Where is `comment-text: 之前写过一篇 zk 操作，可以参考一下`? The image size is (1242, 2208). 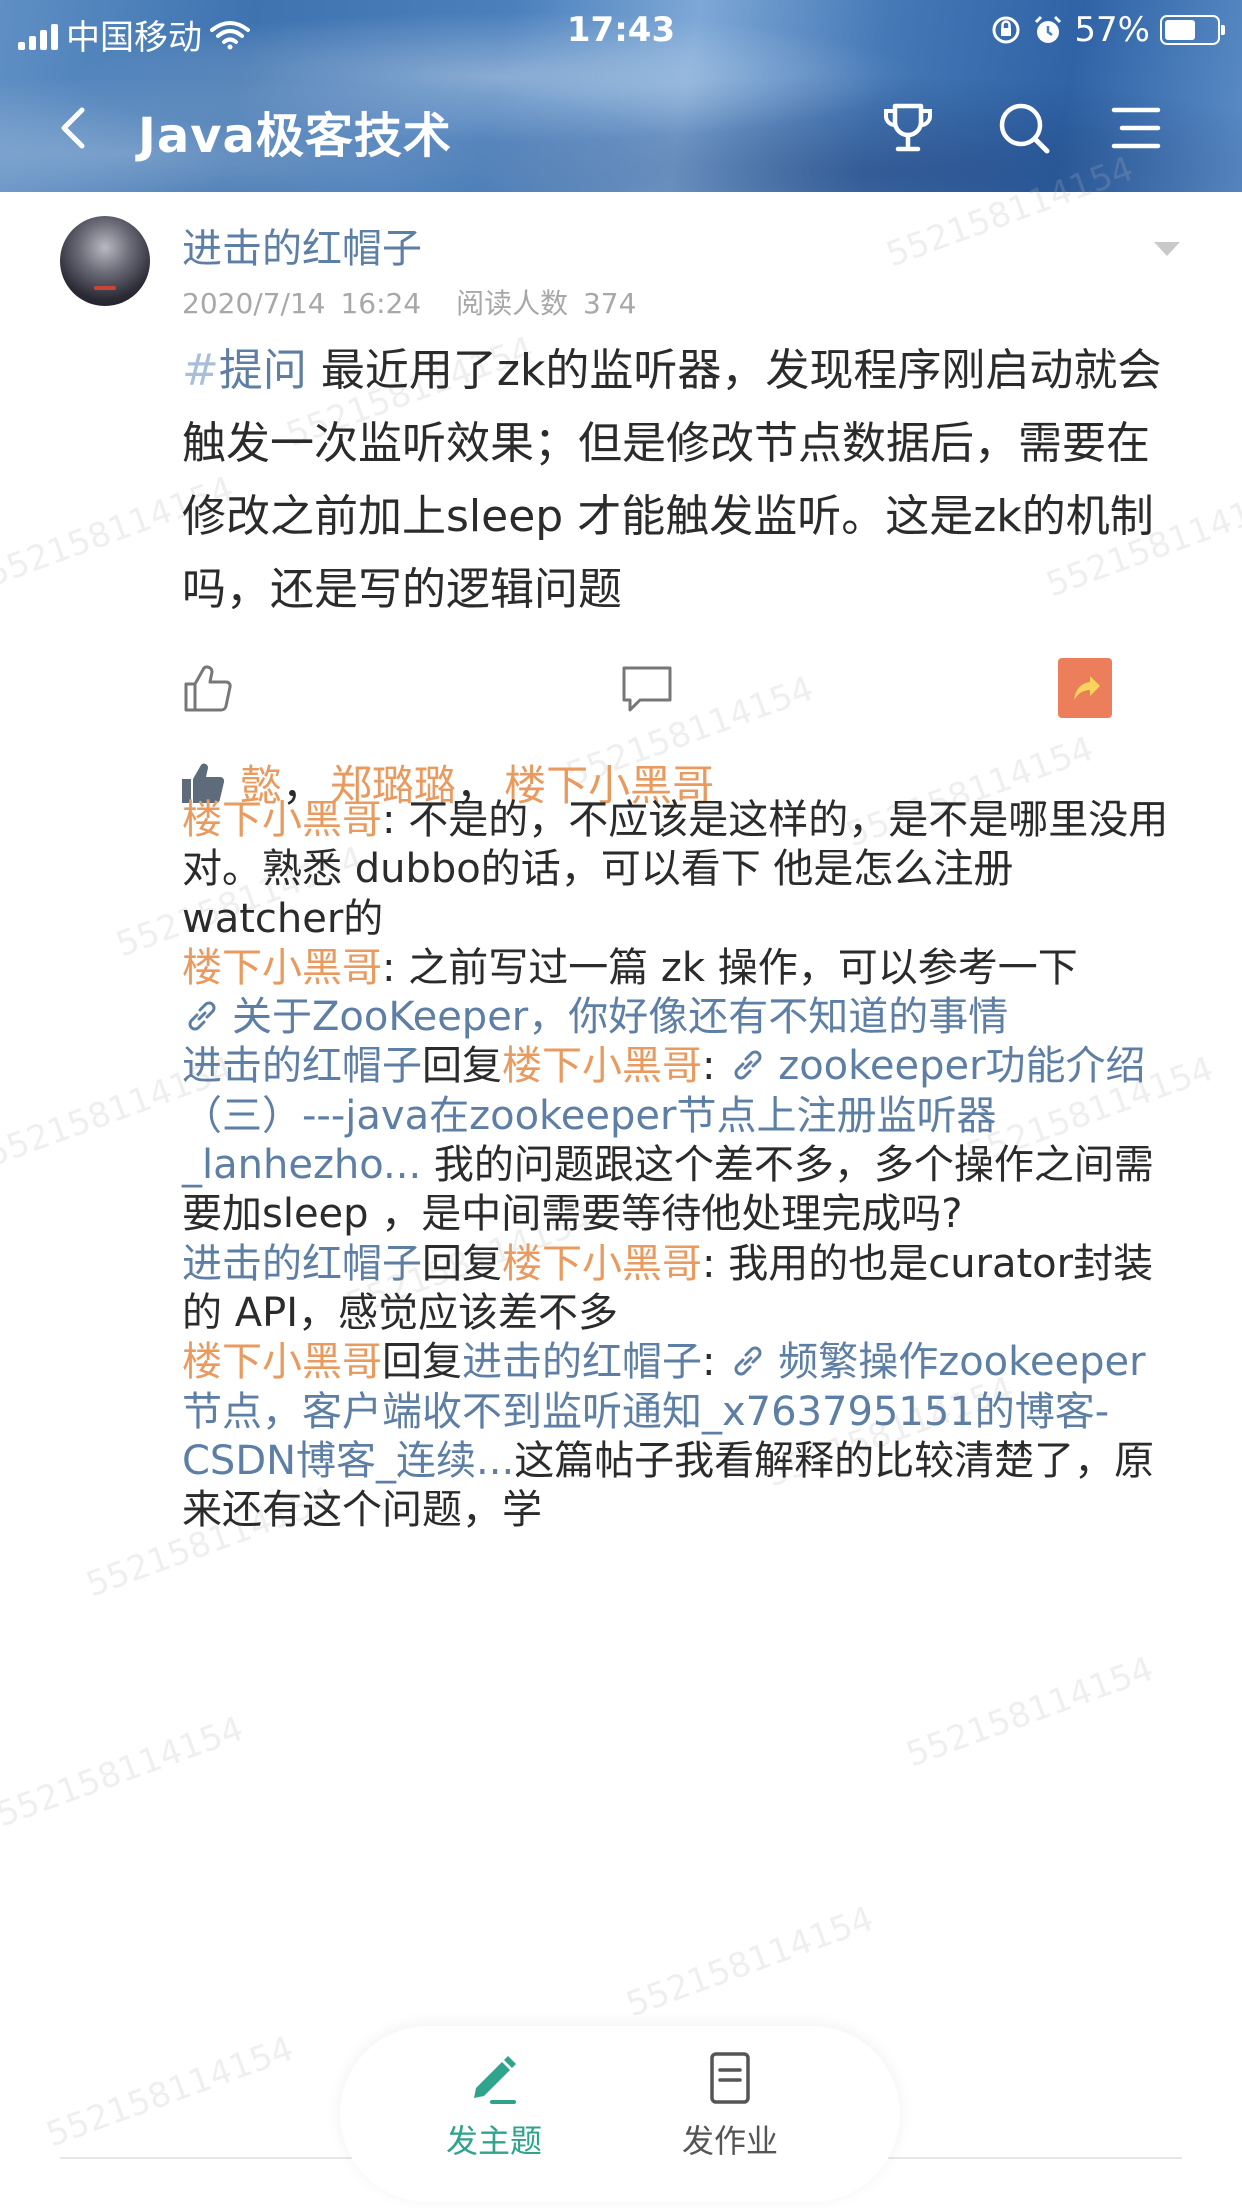
comment-text: 之前写过一篇 zk 操作，可以参考一下 is located at coordinates (743, 967).